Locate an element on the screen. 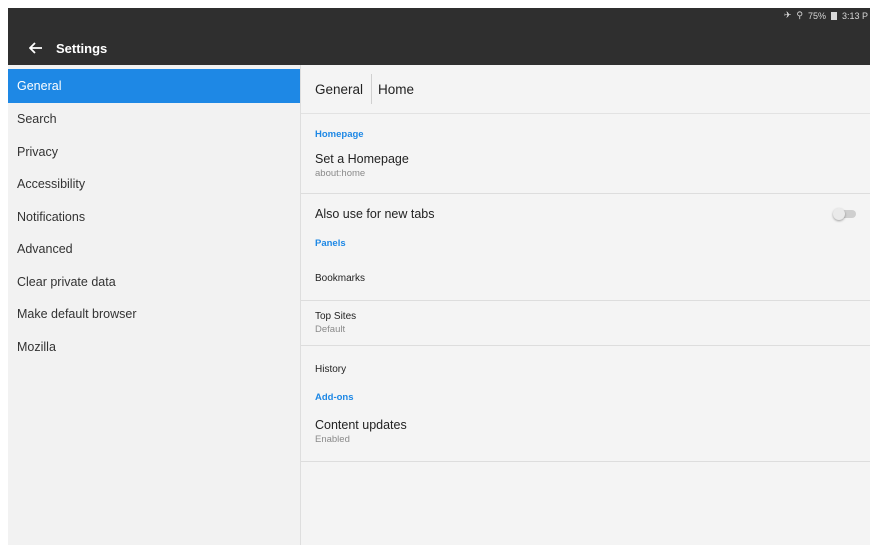 Image resolution: width=870 pixels, height=545 pixels. status-bar: ✈ ⚲ 75% 3:13 P is located at coordinates (826, 15).